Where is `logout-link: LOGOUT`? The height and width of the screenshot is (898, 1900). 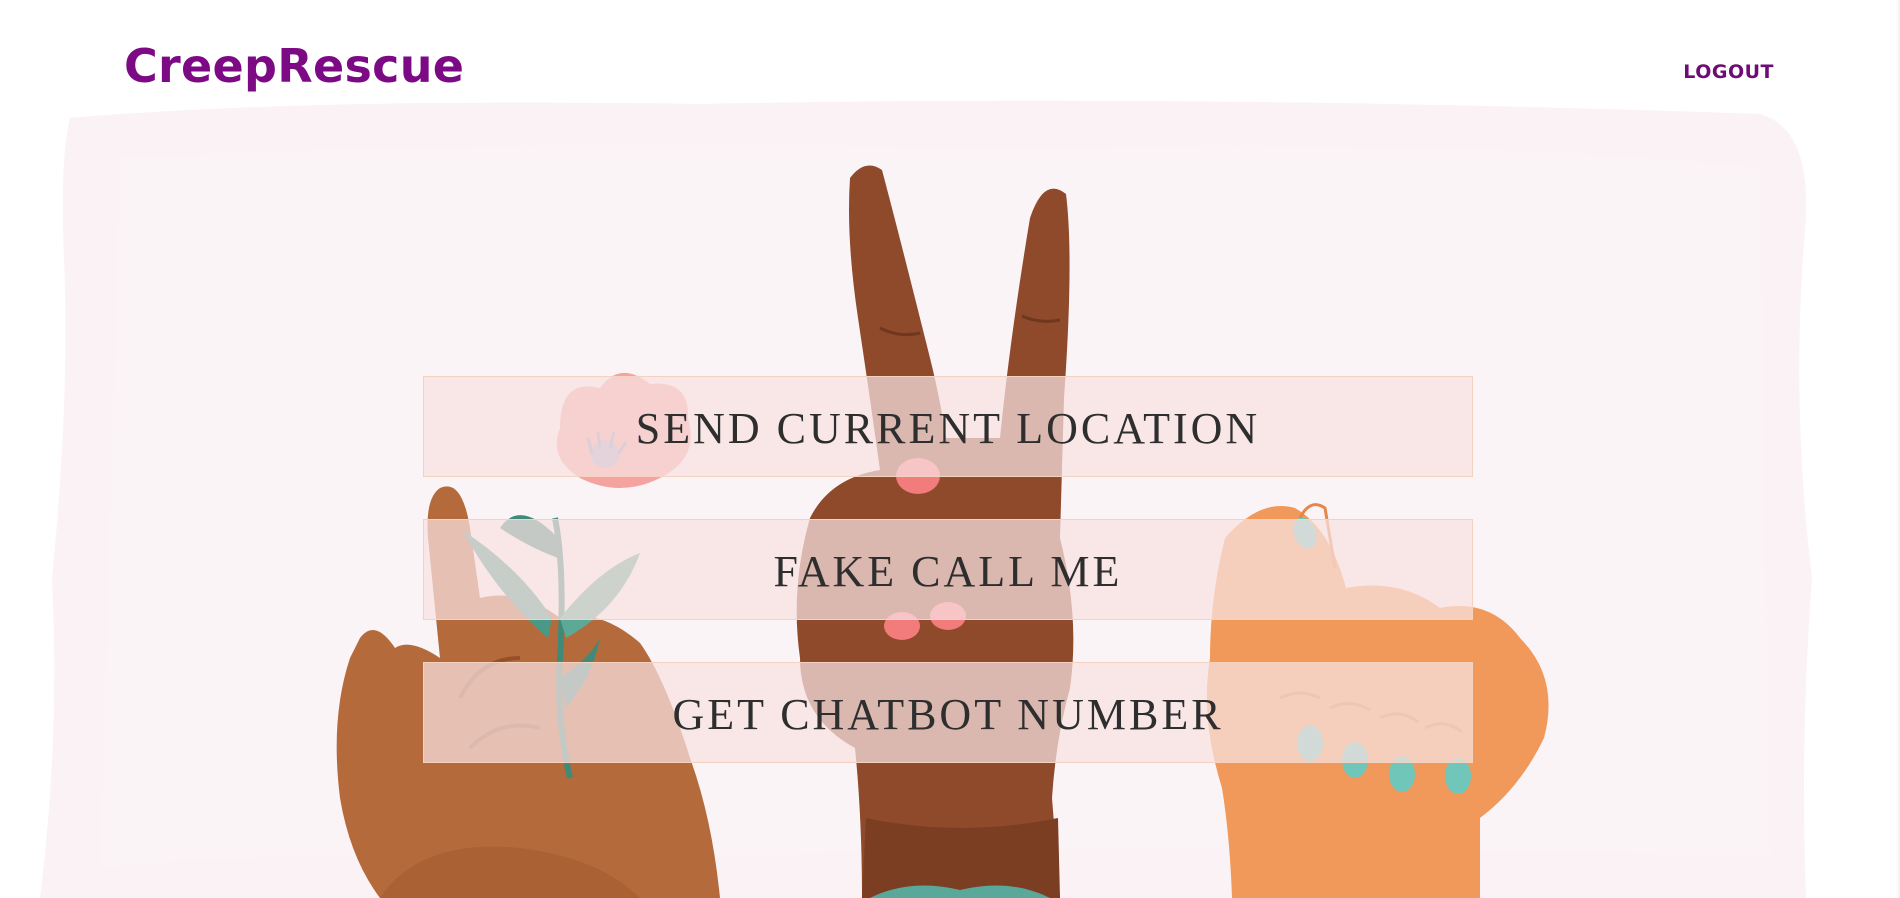
logout-link: LOGOUT is located at coordinates (1728, 72).